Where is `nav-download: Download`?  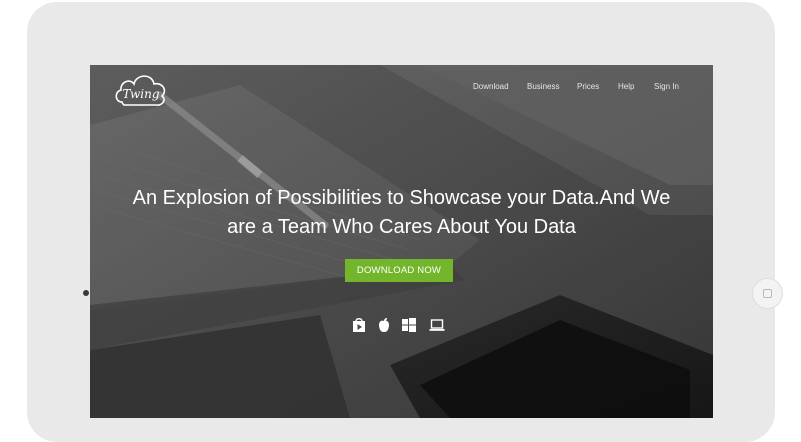
nav-download: Download is located at coordinates (491, 86).